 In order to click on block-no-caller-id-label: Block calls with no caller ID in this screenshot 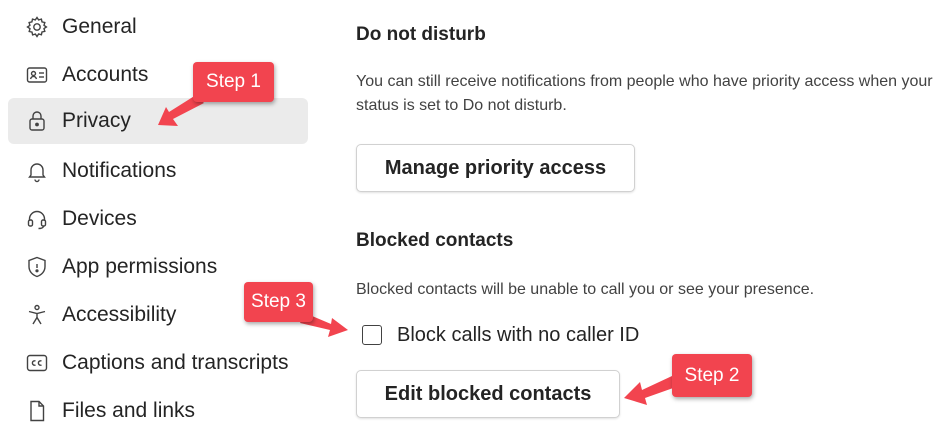, I will do `click(518, 335)`.